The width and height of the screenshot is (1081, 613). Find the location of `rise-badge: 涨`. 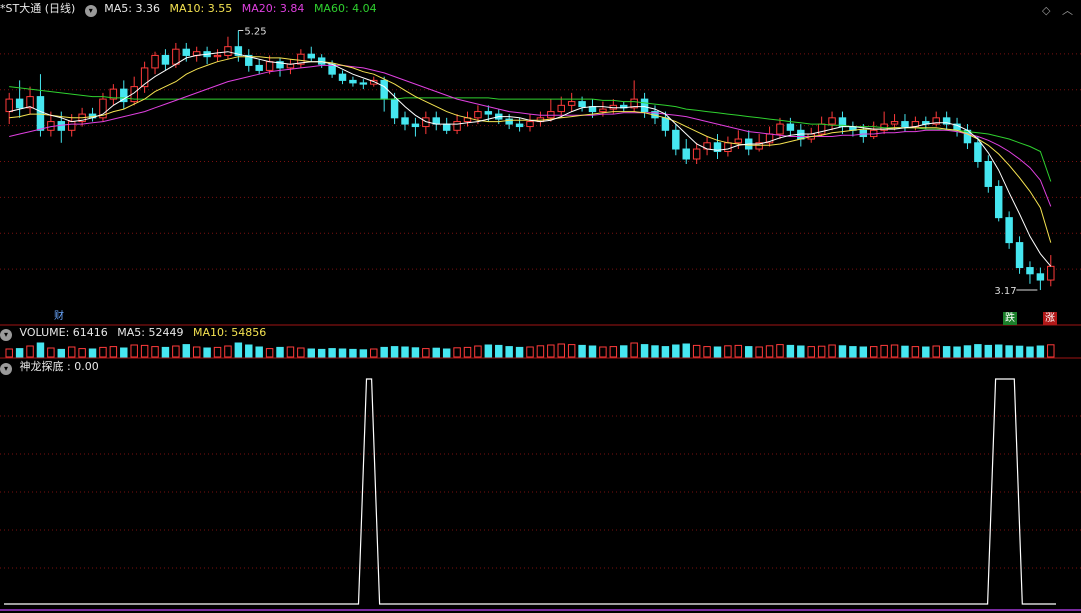

rise-badge: 涨 is located at coordinates (1050, 318).